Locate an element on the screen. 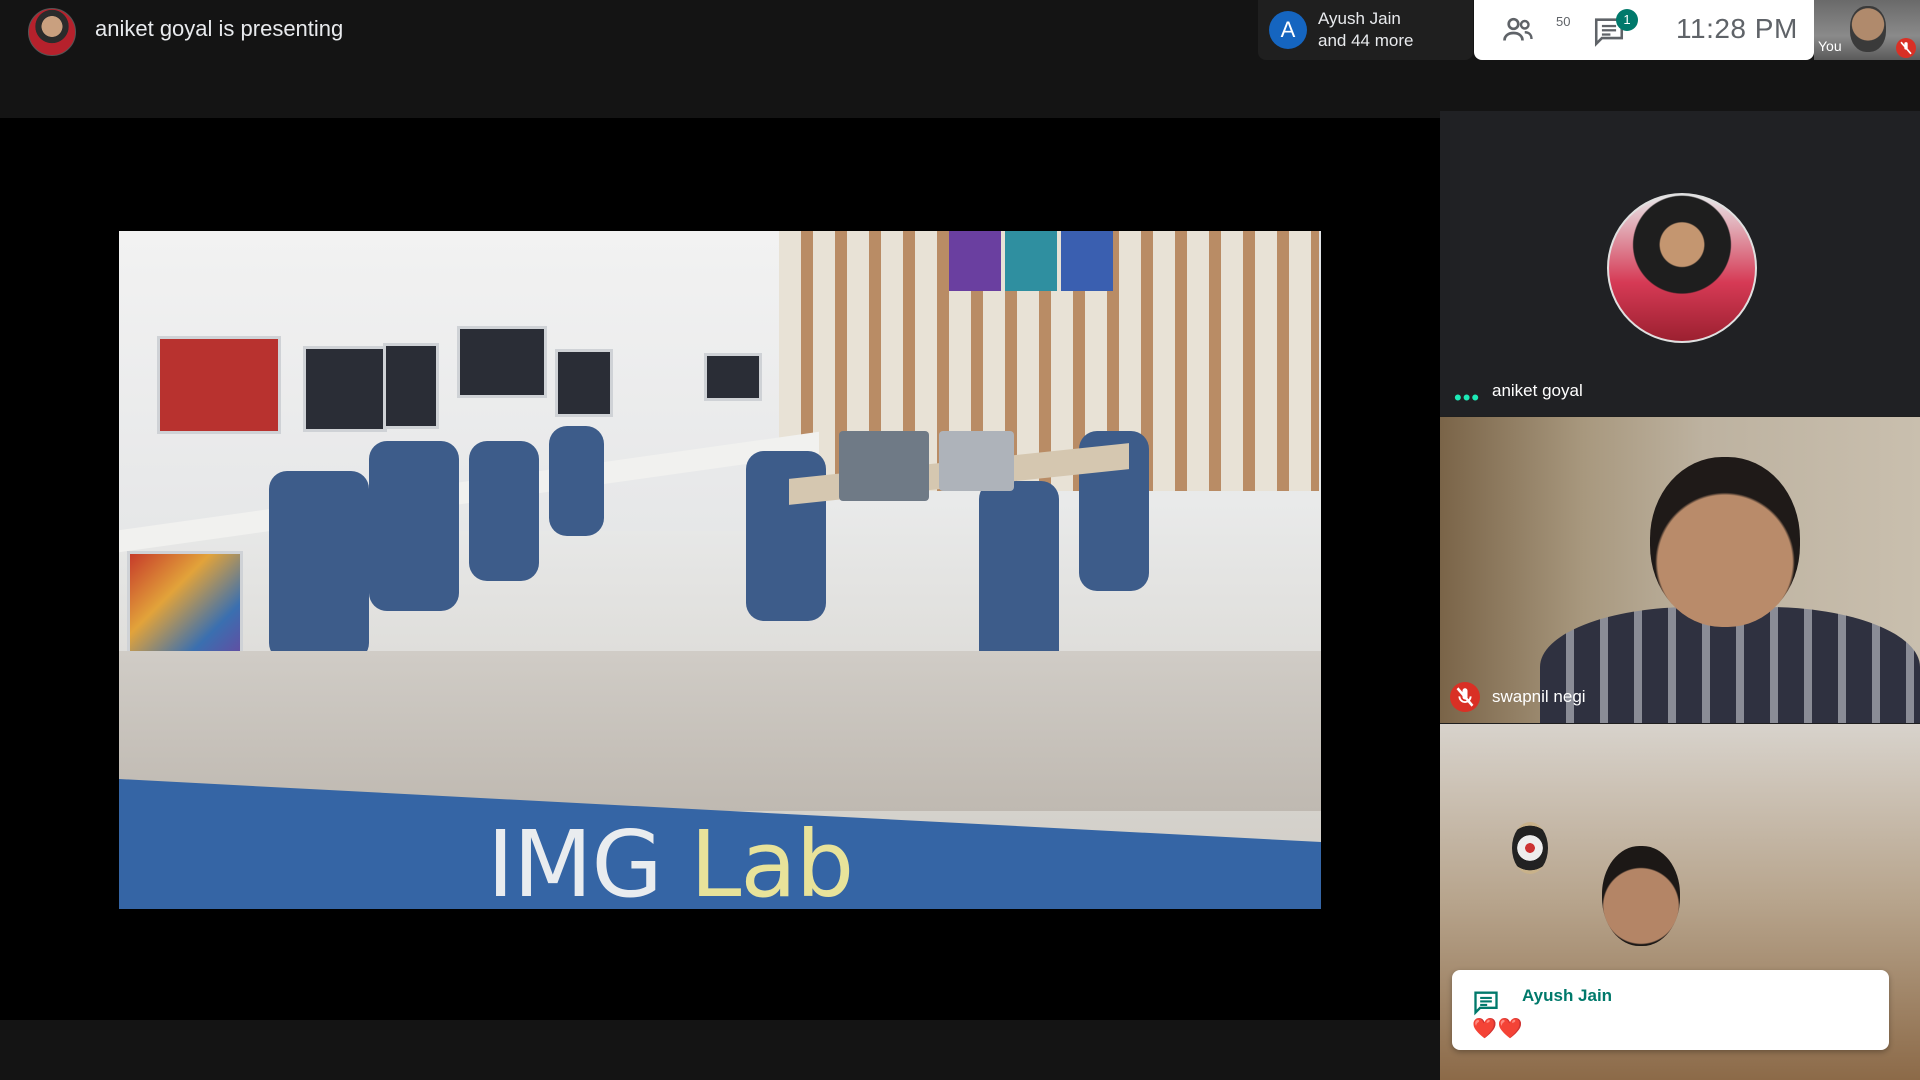 This screenshot has height=1080, width=1920. meeting-controls: 50 1 11:28 PM is located at coordinates (1644, 30).